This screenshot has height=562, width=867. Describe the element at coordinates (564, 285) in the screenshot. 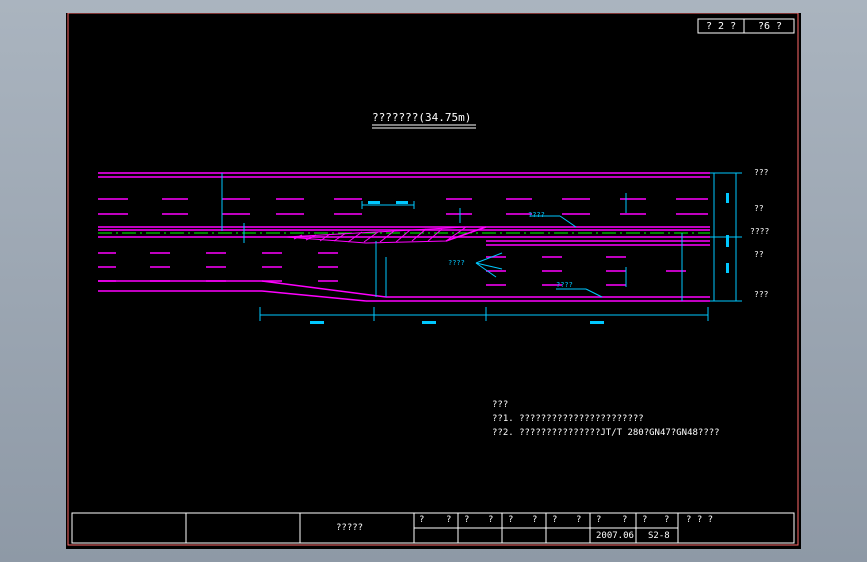

I see `callout-bottom: ????` at that location.